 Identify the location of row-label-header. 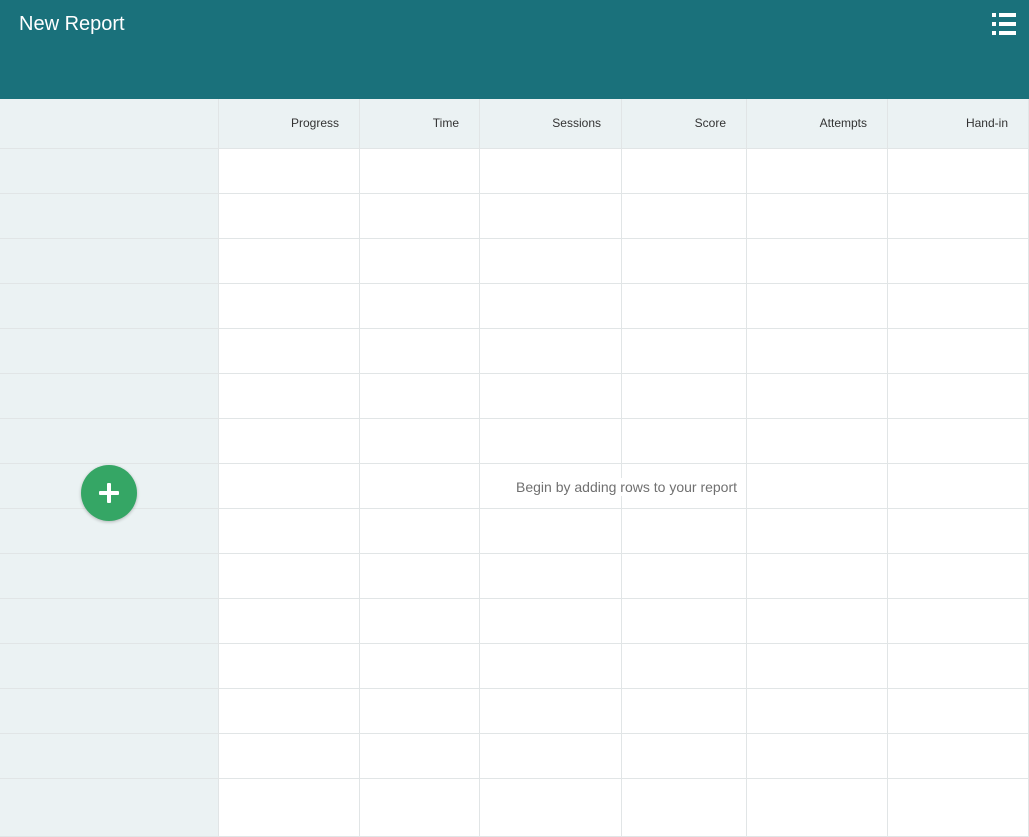
(109, 123).